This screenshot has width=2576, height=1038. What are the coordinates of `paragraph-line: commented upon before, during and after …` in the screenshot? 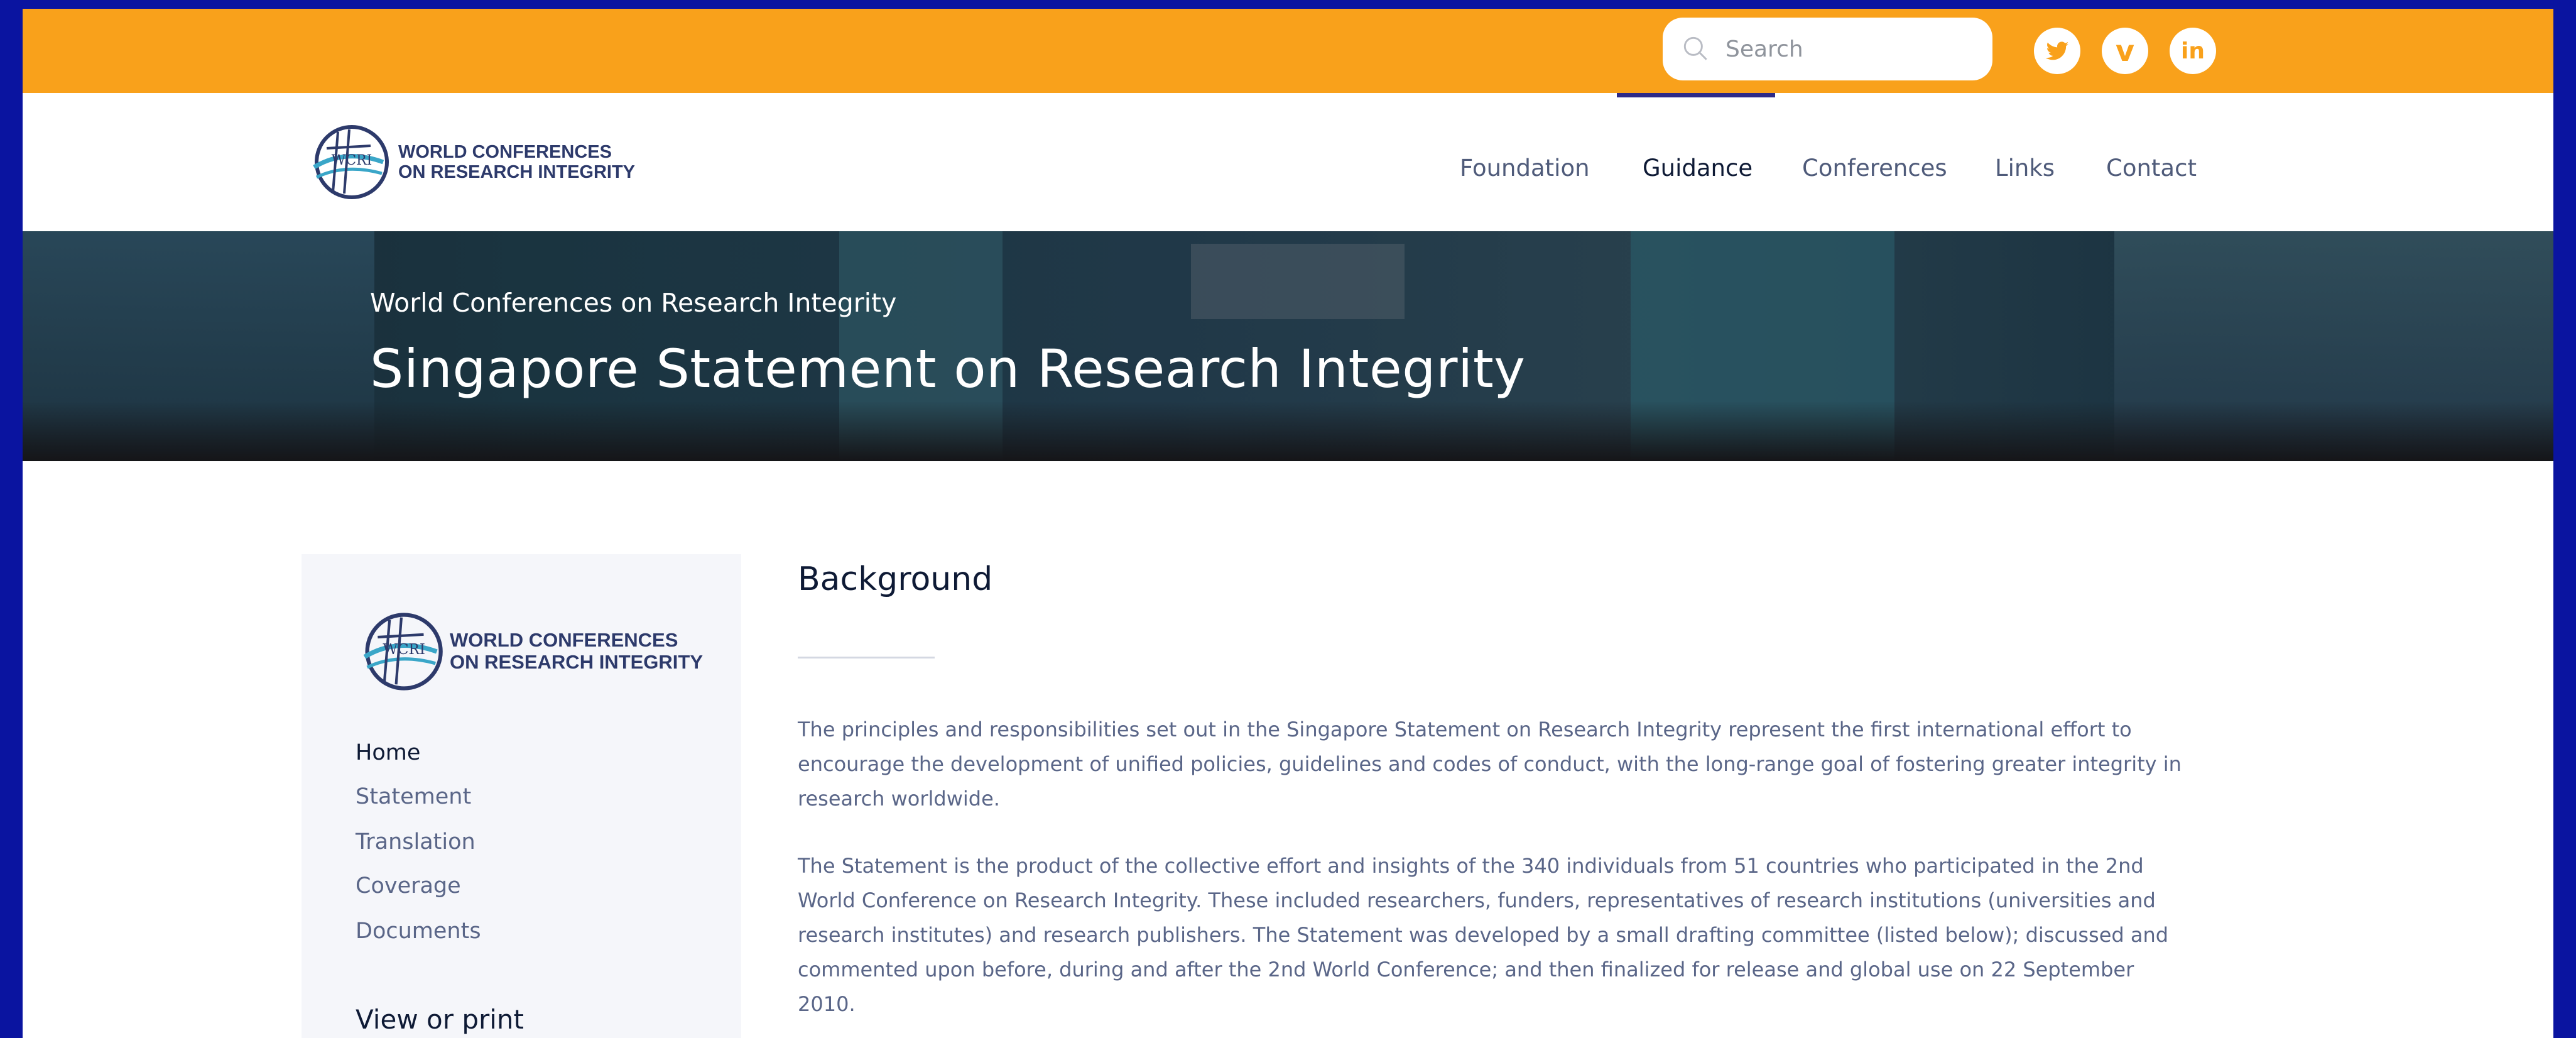 It's located at (1466, 969).